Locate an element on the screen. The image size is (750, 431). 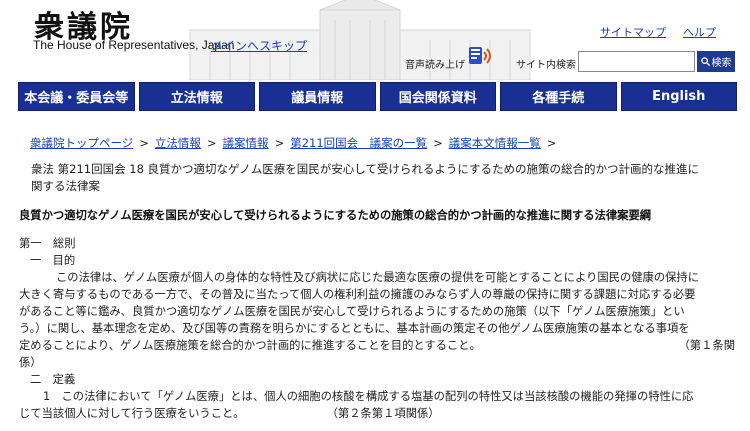
nav-item-english: English is located at coordinates (678, 96).